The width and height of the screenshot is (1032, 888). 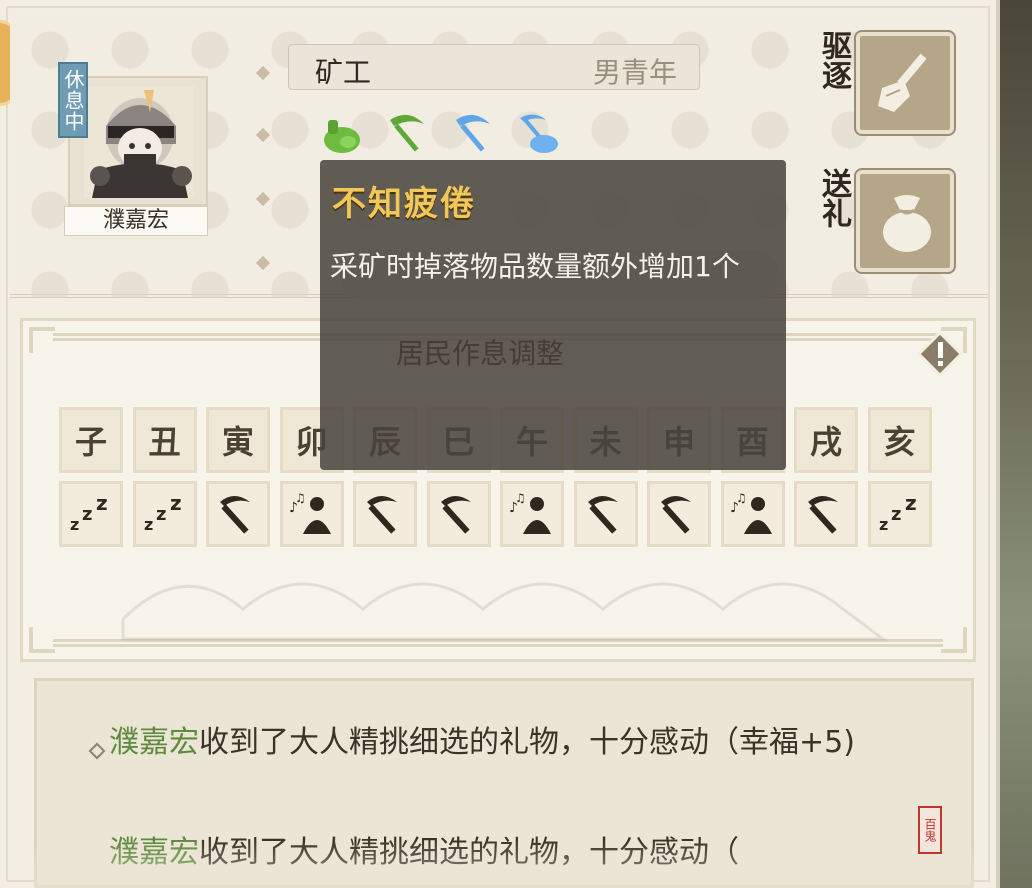 I want to click on hour-cell: 戌, so click(x=826, y=440).